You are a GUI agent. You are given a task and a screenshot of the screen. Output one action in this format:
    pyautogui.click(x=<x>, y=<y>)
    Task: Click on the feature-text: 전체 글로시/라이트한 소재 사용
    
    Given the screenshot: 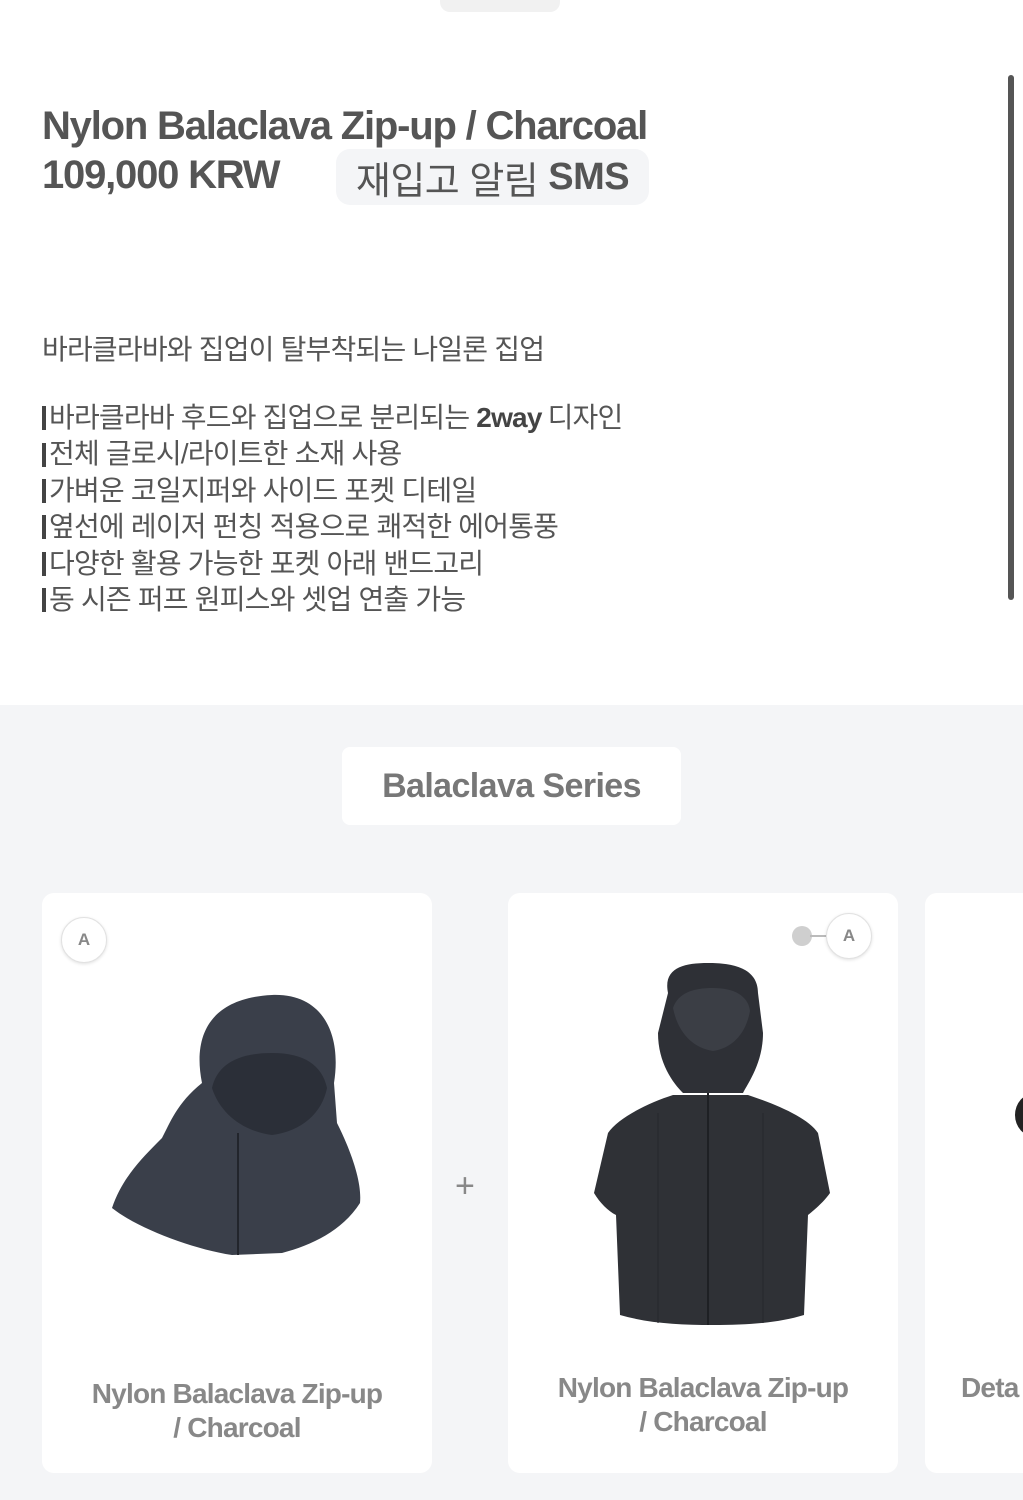 What is the action you would take?
    pyautogui.click(x=225, y=454)
    